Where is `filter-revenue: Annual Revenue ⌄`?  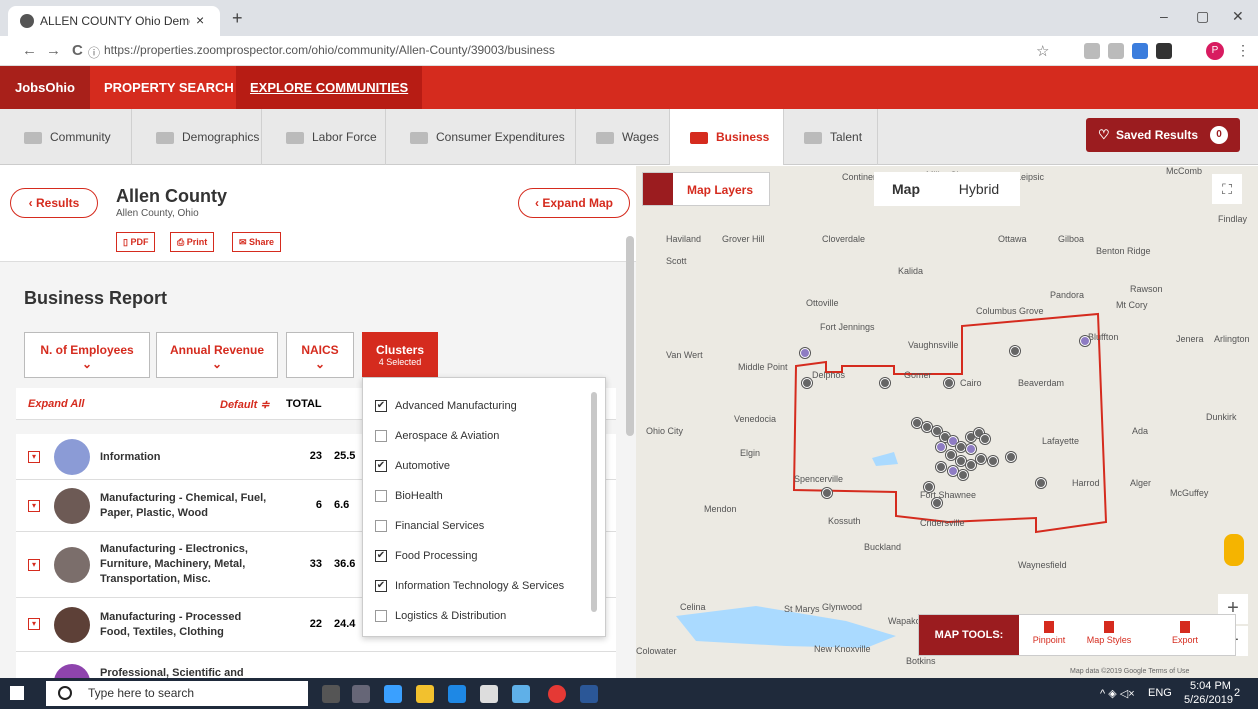 filter-revenue: Annual Revenue ⌄ is located at coordinates (217, 355).